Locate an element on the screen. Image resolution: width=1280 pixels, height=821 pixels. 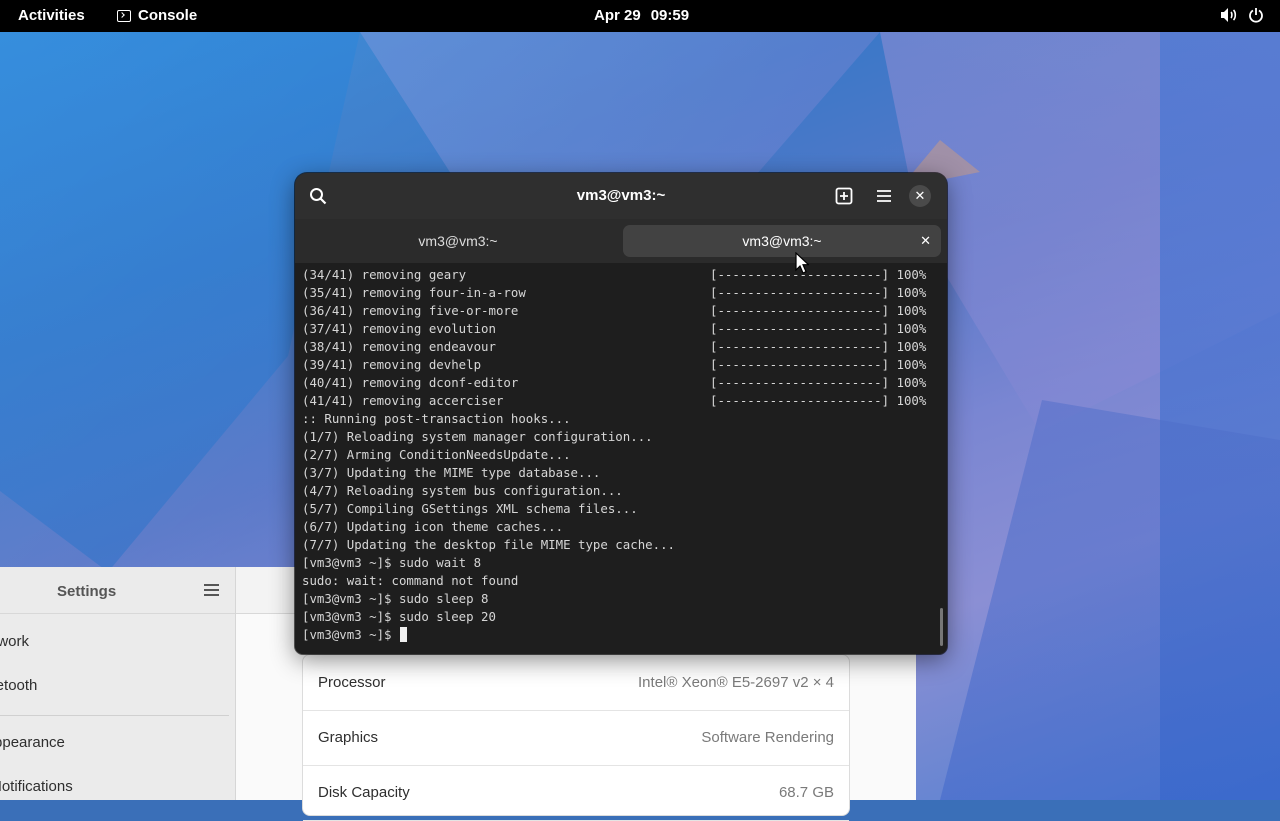
tab-label: vm3@vm3:~ is located at coordinates (782, 241).